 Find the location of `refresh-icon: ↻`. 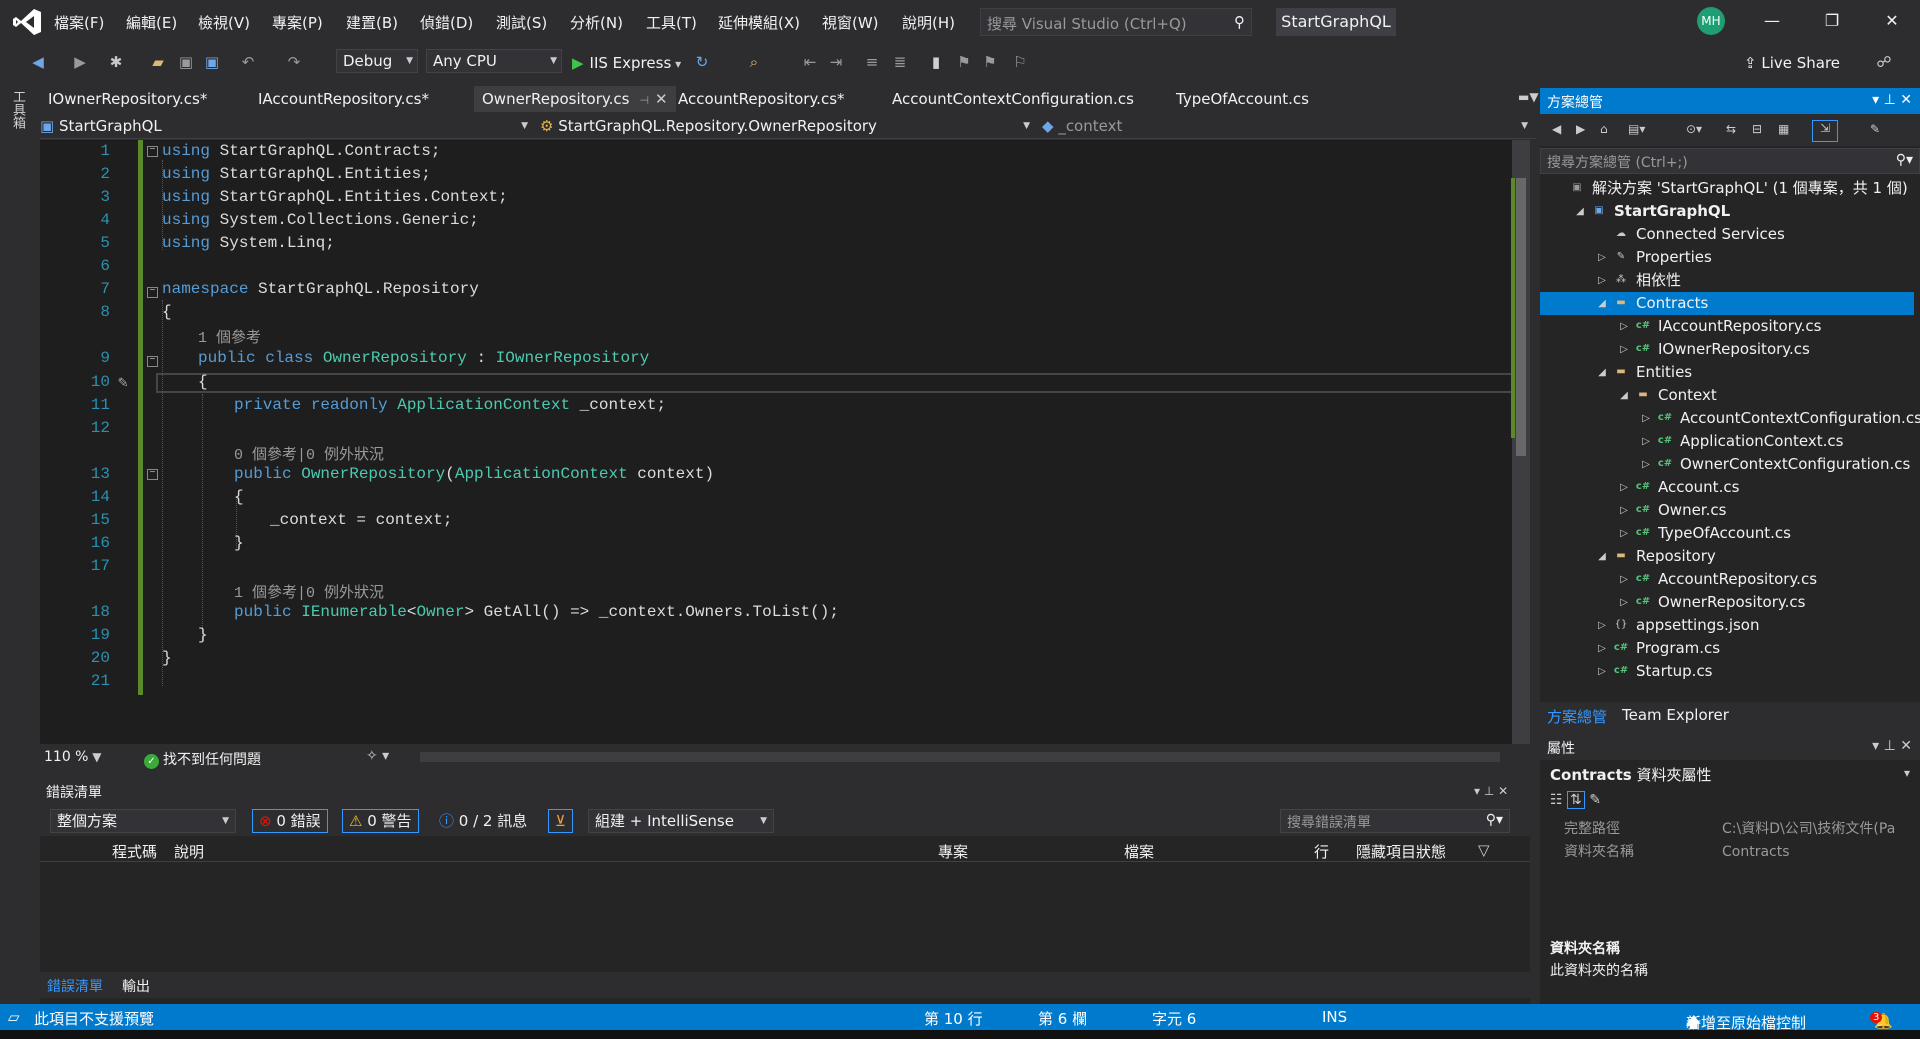

refresh-icon: ↻ is located at coordinates (702, 62).